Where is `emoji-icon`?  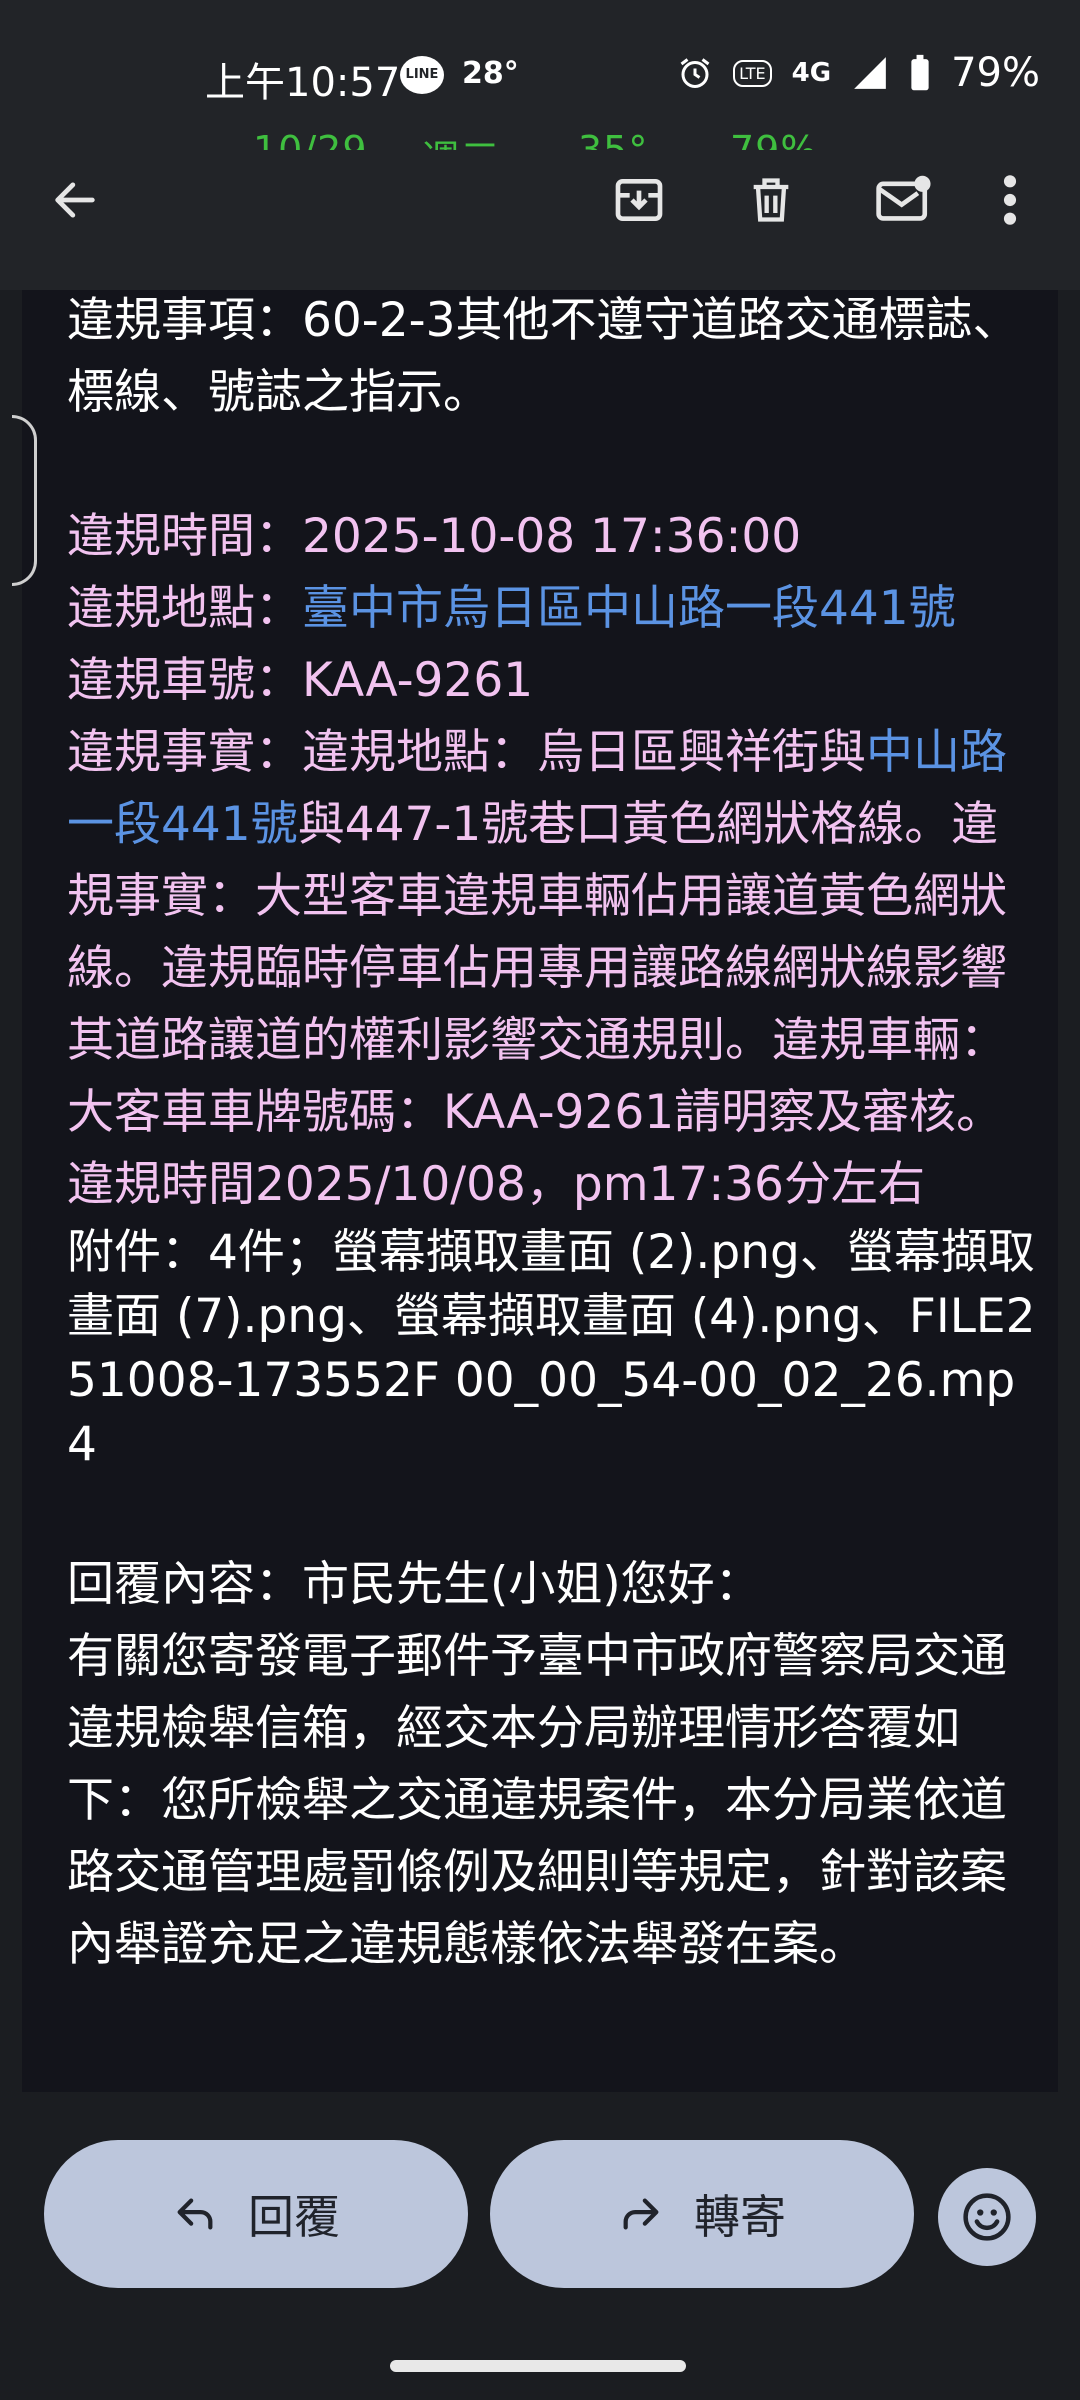
emoji-icon is located at coordinates (987, 2217).